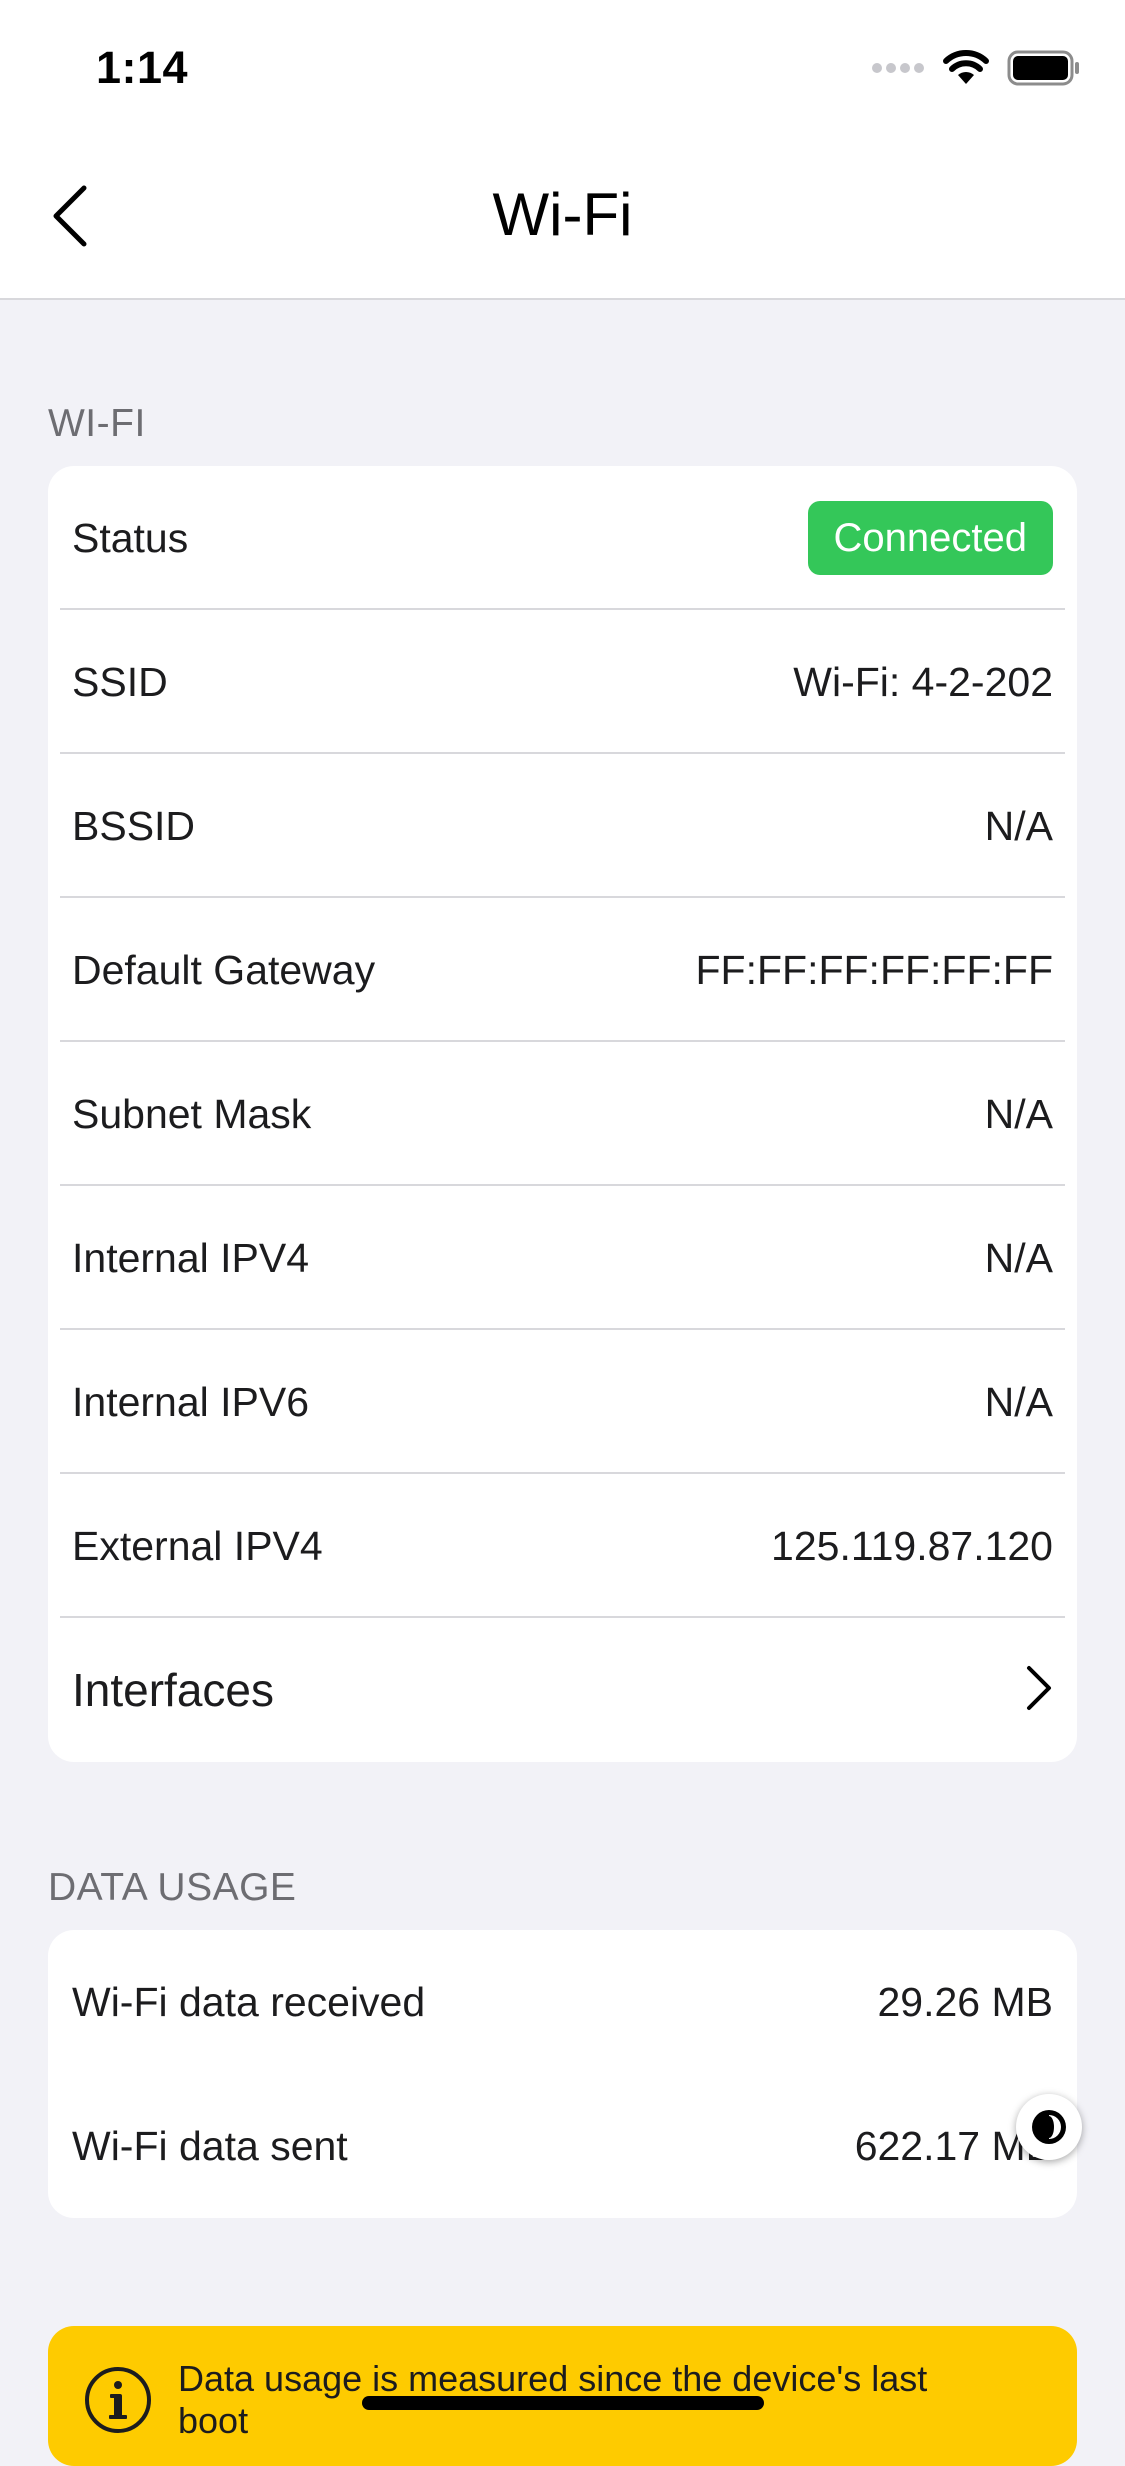 This screenshot has height=2466, width=1125. I want to click on external-ipv4-value: 125.119.87.120, so click(912, 1545).